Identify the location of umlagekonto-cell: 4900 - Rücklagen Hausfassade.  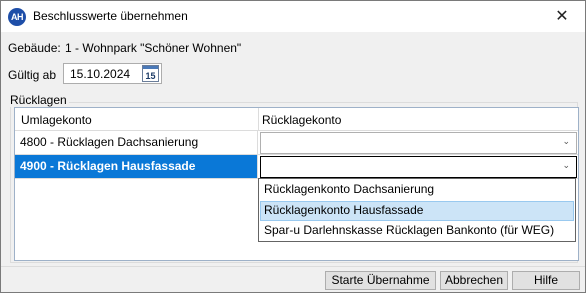
(136, 166).